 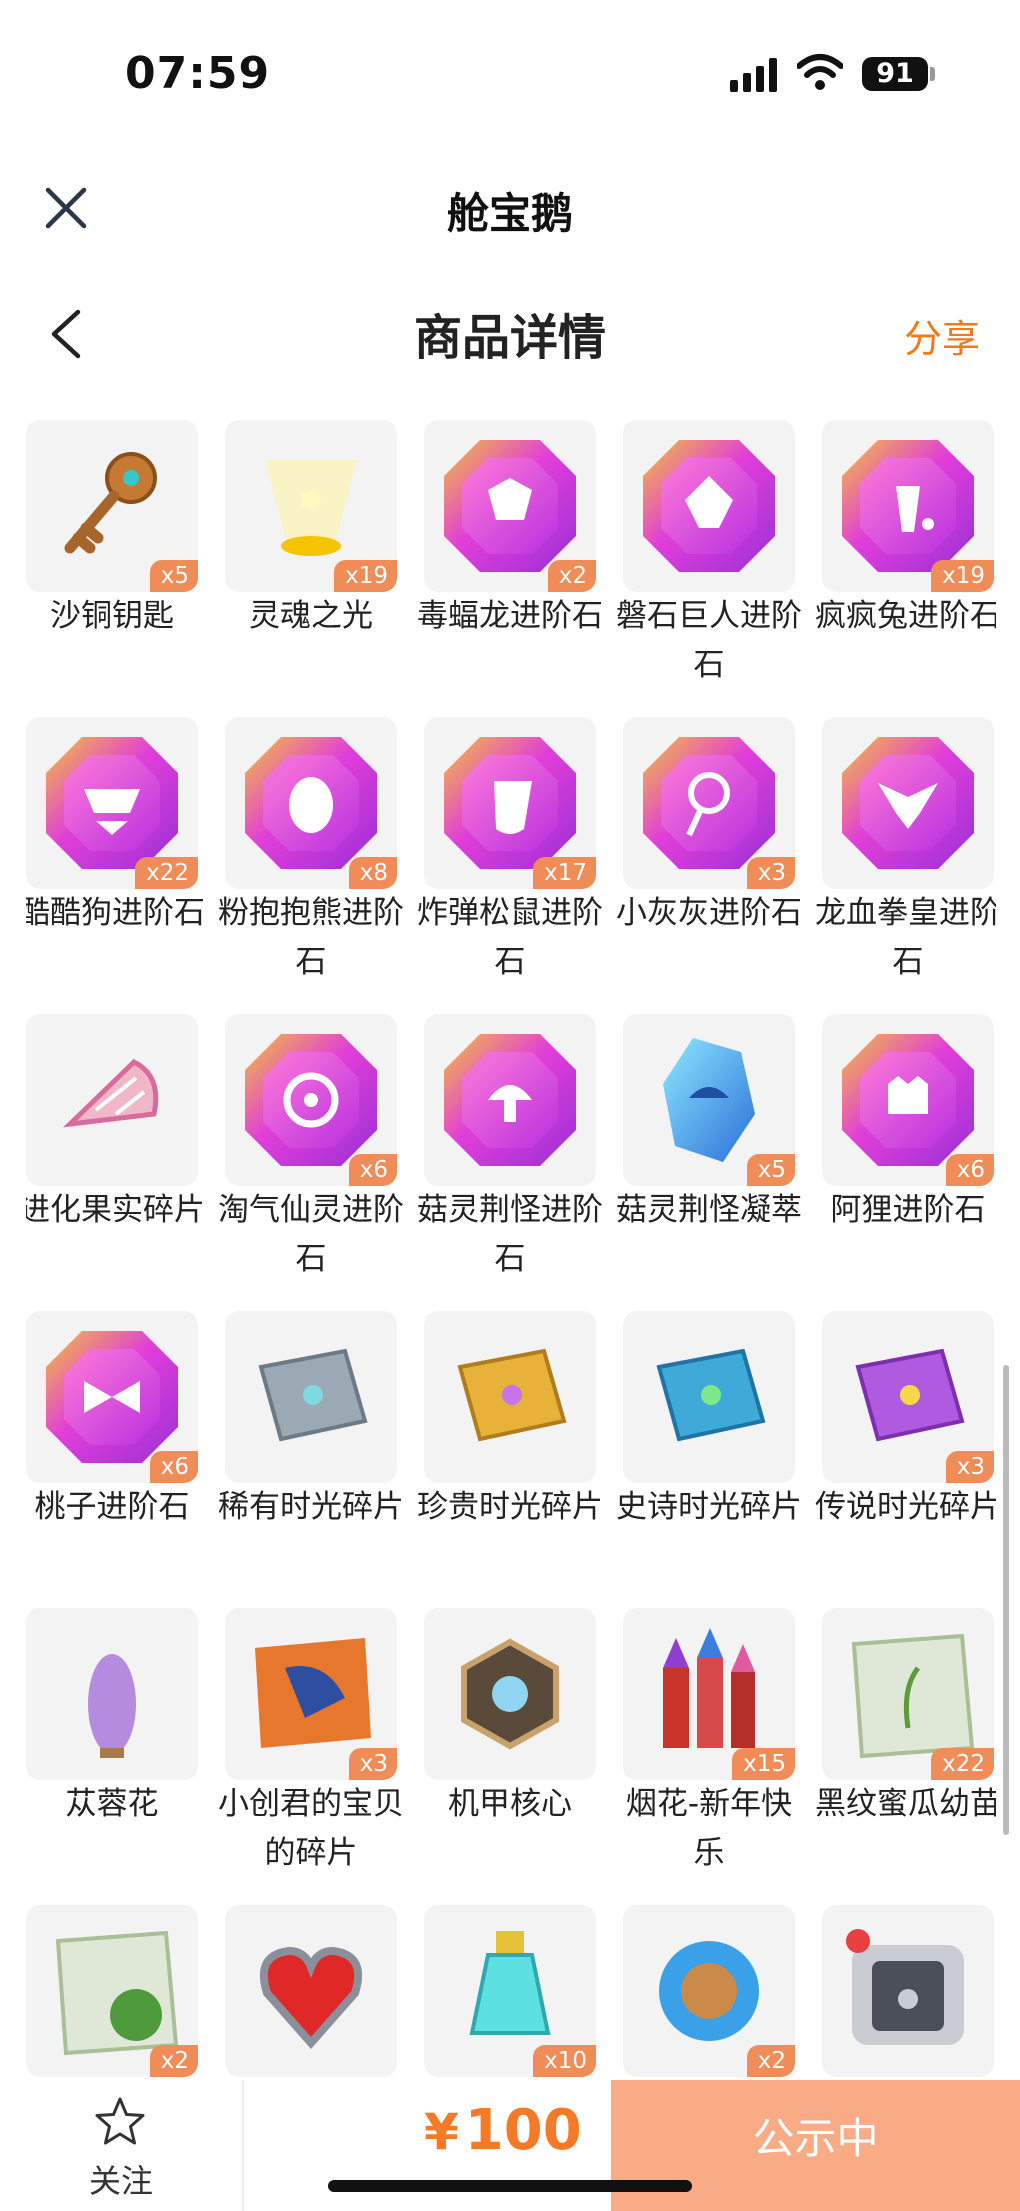 I want to click on item-card: x5 沙铜钥匙, so click(x=112, y=568).